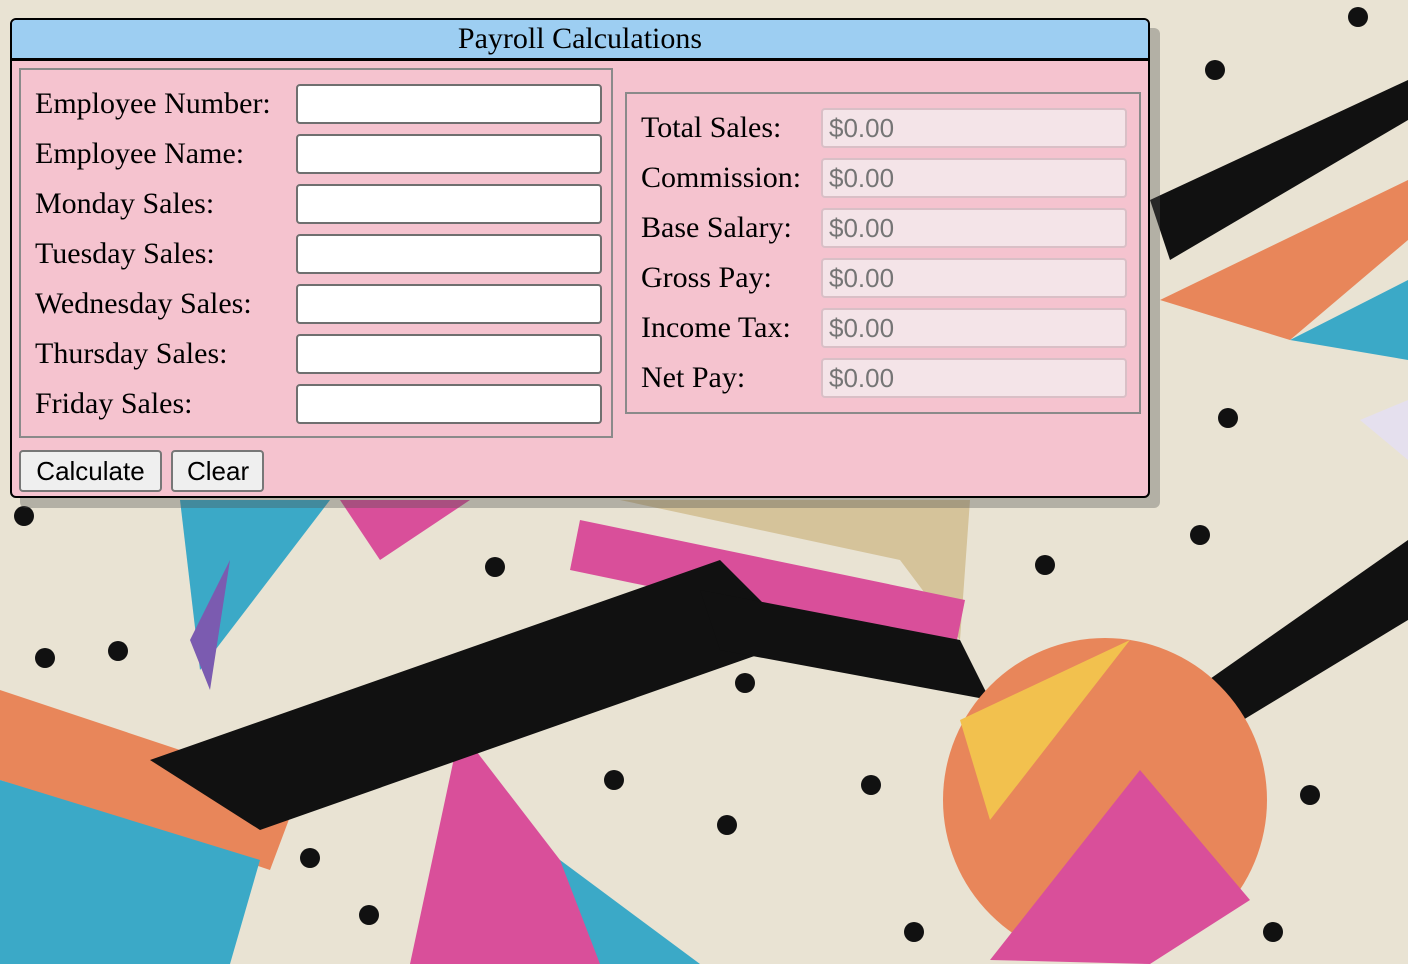 The image size is (1408, 964). What do you see at coordinates (449, 304) in the screenshot?
I see `wednesday-sales-input` at bounding box center [449, 304].